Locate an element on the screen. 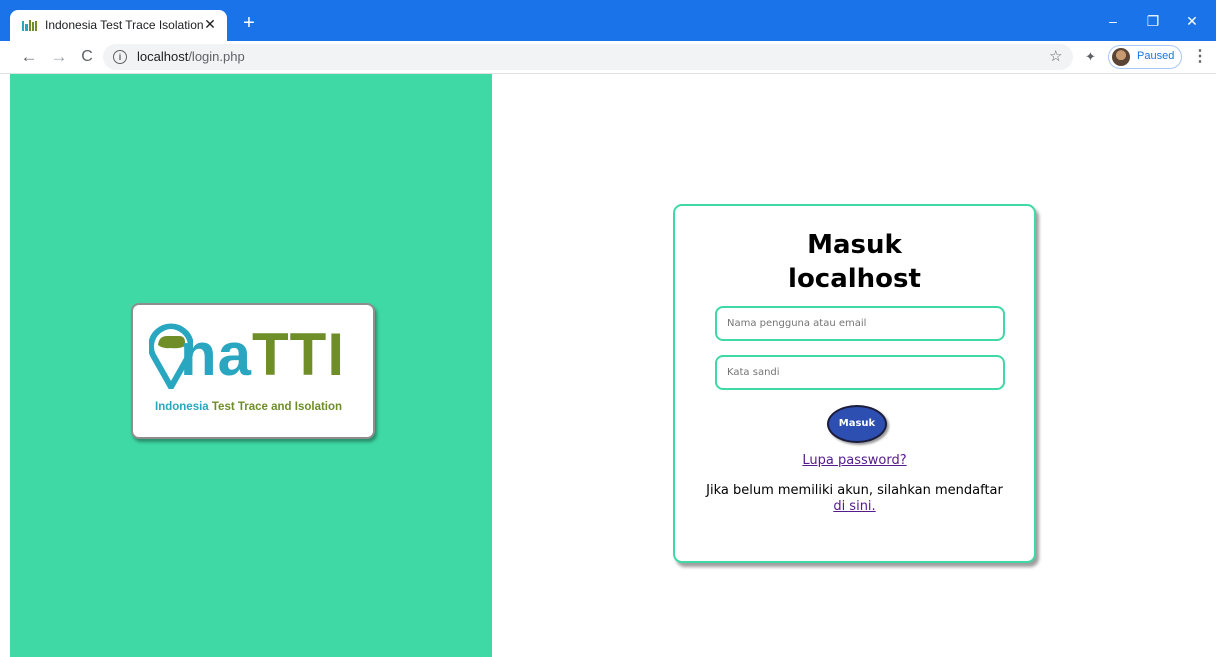 This screenshot has width=1216, height=657. bookmark-star-icon: ☆ is located at coordinates (1055, 57).